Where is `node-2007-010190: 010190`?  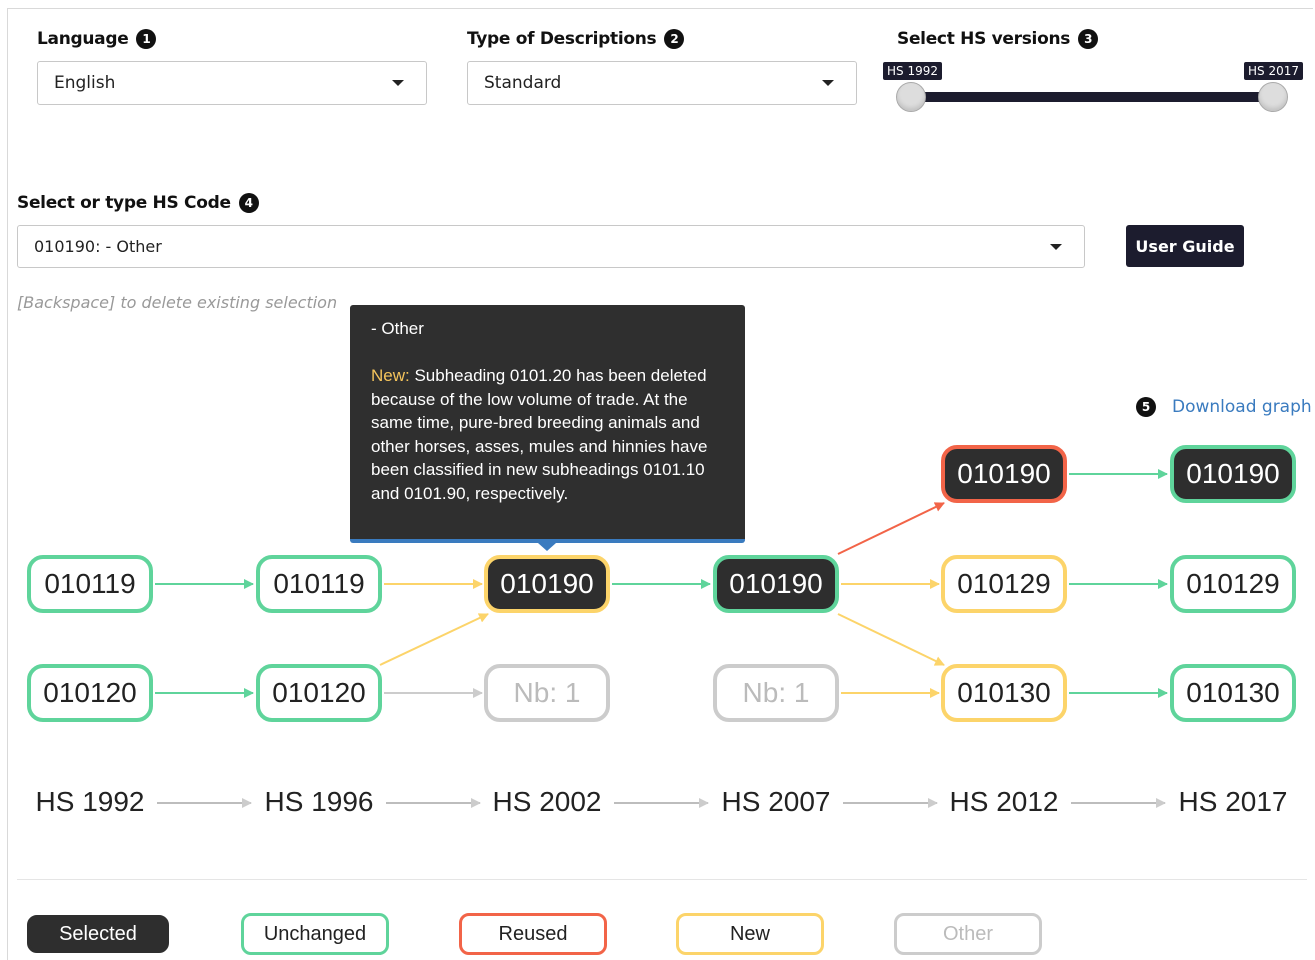
node-2007-010190: 010190 is located at coordinates (776, 584).